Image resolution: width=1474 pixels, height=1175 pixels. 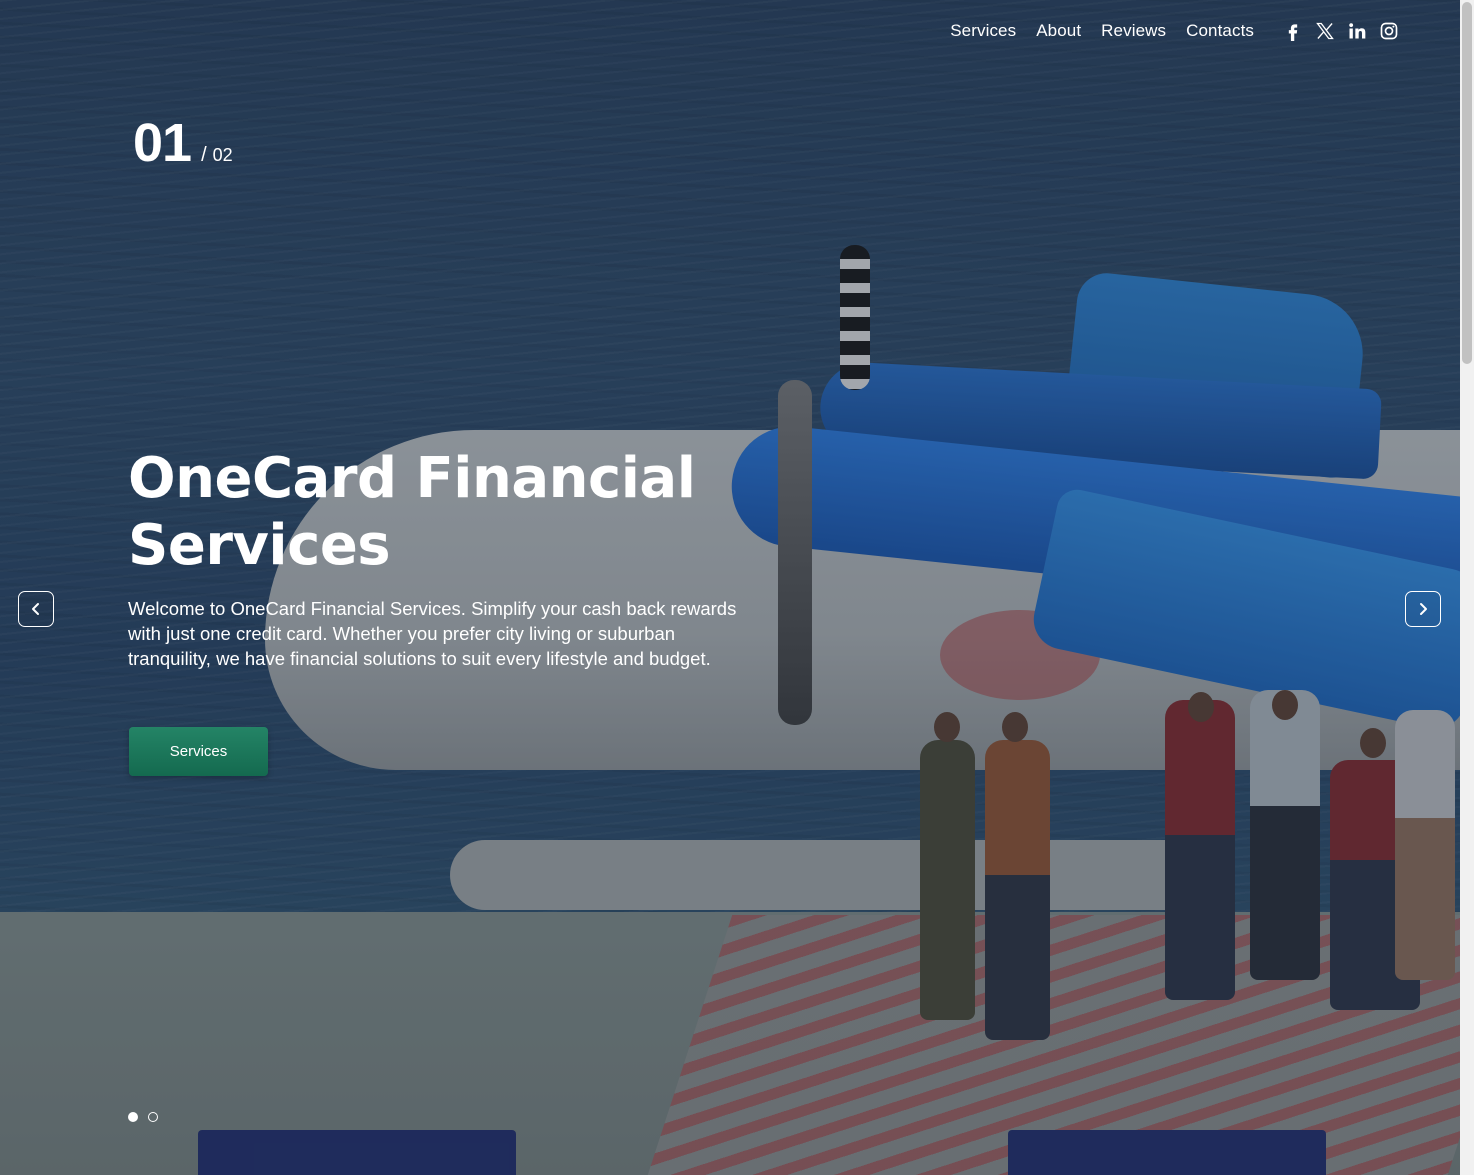 I want to click on chevron-left-icon, so click(x=35, y=609).